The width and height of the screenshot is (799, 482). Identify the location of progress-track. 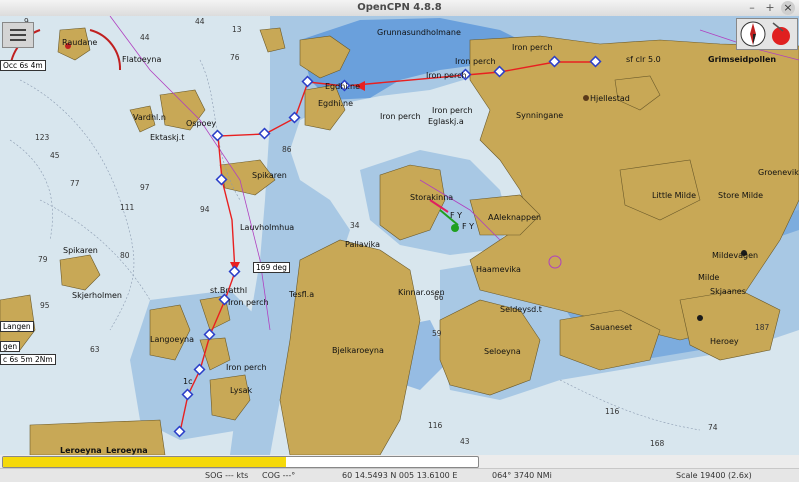
(240, 462).